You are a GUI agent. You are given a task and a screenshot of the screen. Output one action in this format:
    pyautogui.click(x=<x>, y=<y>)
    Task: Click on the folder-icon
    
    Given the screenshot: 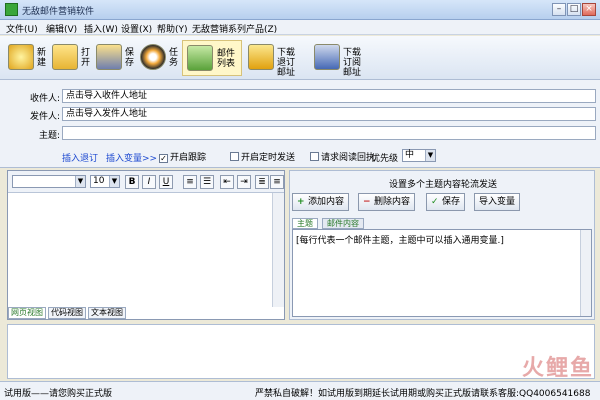 What is the action you would take?
    pyautogui.click(x=65, y=57)
    